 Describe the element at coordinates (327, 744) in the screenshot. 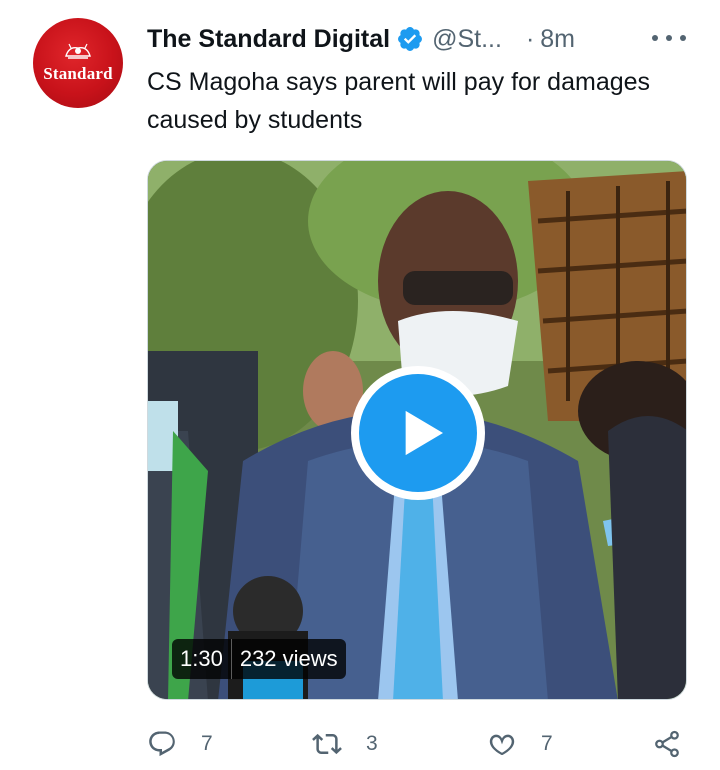

I see `retweet-icon` at that location.